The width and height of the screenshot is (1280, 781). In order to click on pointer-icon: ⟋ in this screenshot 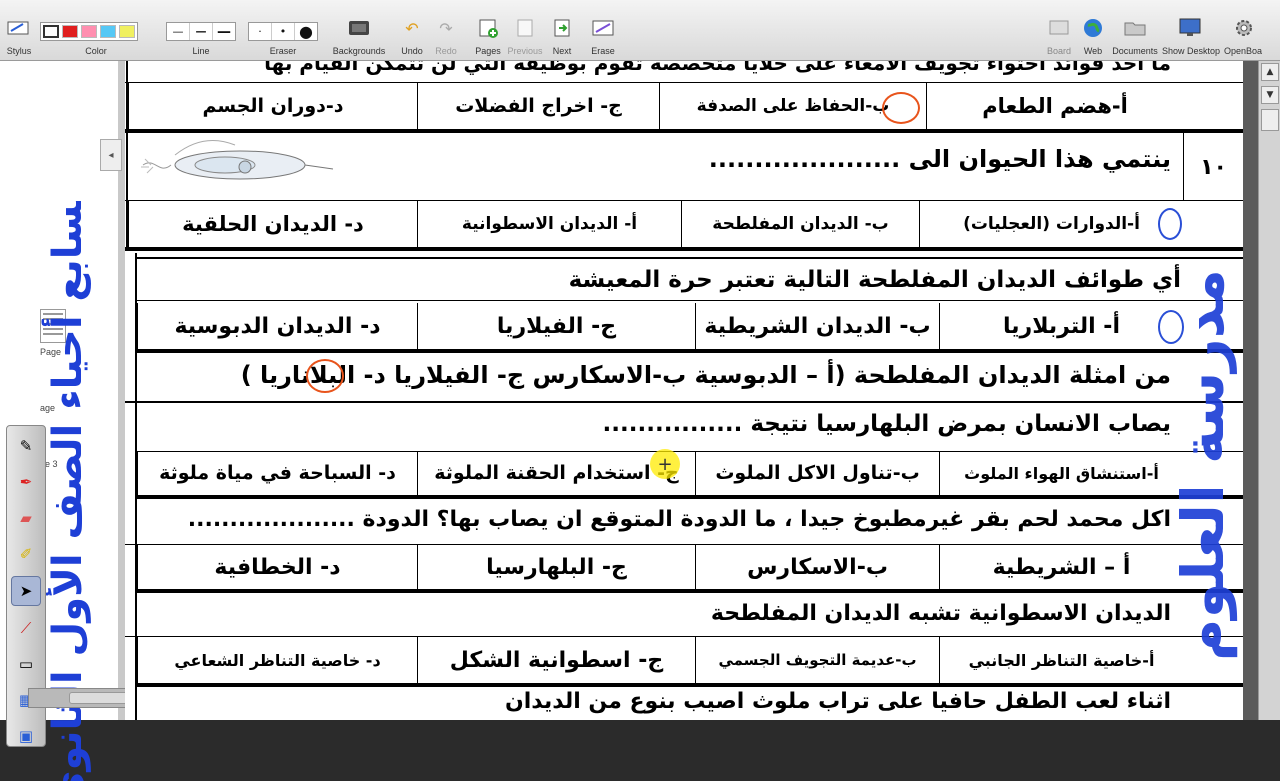, I will do `click(26, 628)`.